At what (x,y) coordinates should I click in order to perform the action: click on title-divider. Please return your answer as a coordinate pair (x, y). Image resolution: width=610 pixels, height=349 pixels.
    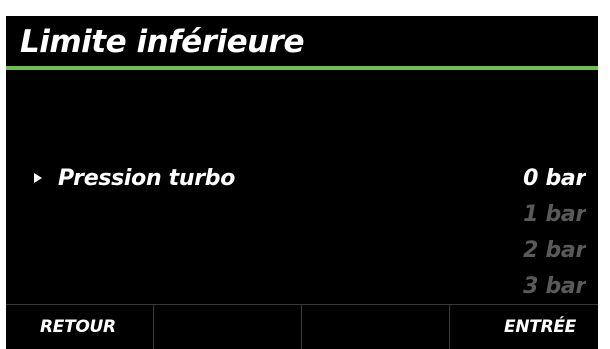
    Looking at the image, I should click on (302, 68).